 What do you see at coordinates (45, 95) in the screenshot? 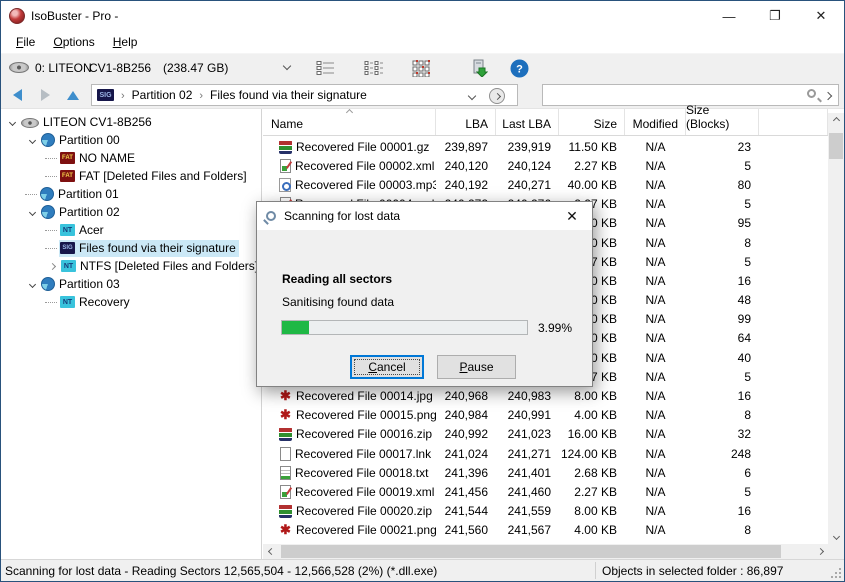
I see `forward-button` at bounding box center [45, 95].